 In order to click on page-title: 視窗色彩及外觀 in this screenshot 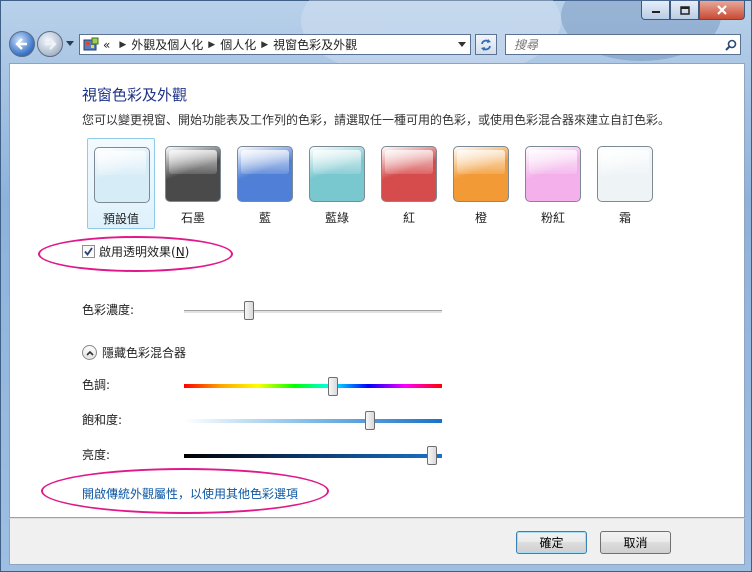, I will do `click(135, 95)`.